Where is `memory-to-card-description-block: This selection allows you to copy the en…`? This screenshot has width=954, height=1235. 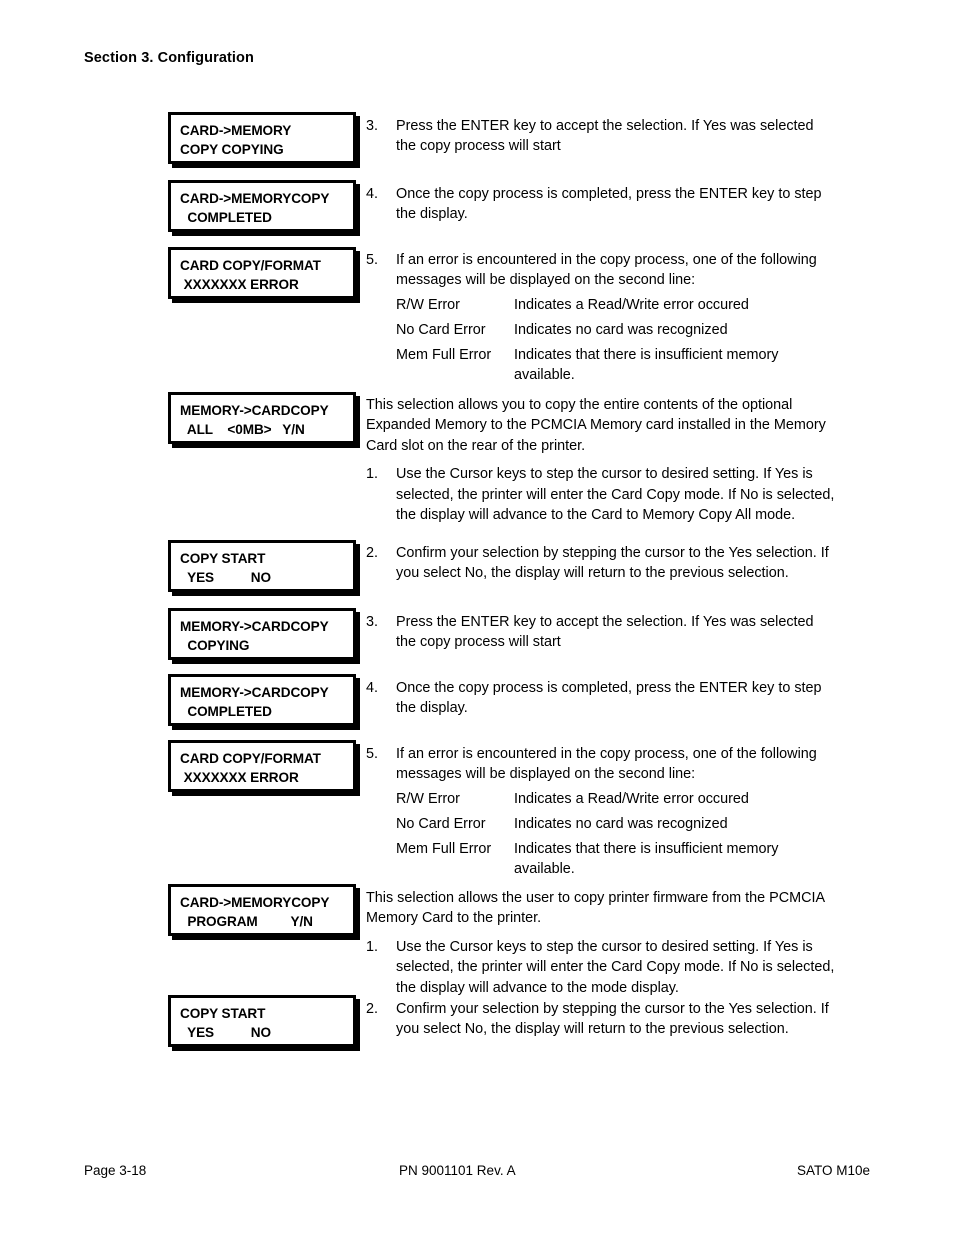
memory-to-card-description-block: This selection allows you to copy the en… is located at coordinates (601, 460).